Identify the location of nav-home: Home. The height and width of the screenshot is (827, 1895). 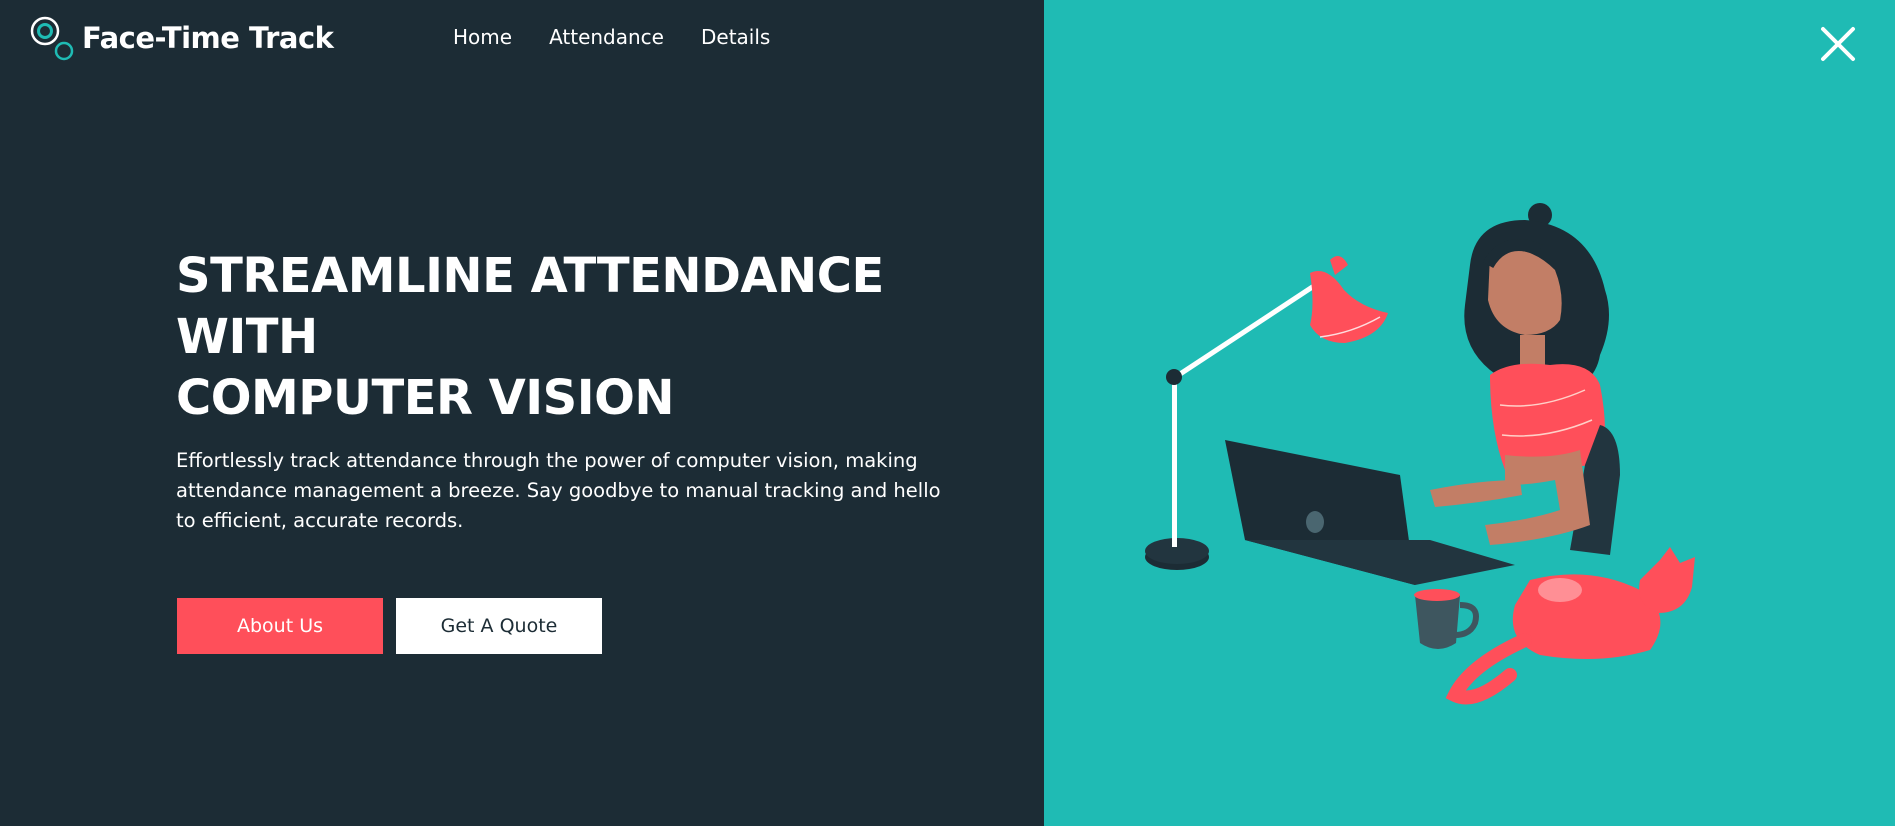
(482, 37).